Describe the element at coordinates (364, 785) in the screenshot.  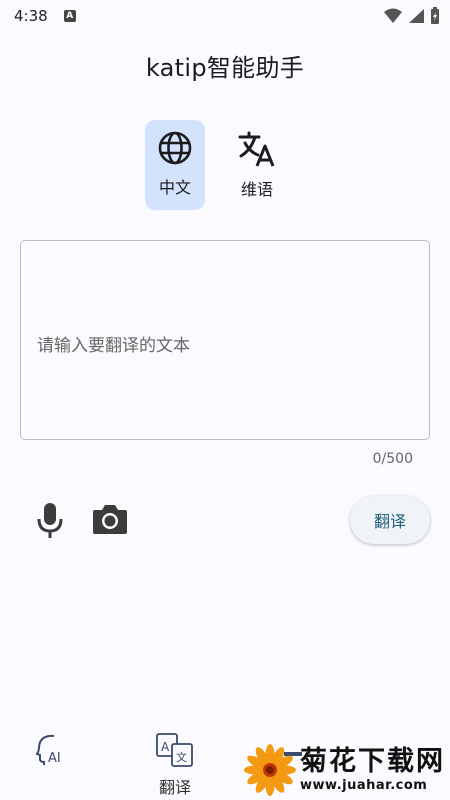
I see `watermark-url: www.juahar.com` at that location.